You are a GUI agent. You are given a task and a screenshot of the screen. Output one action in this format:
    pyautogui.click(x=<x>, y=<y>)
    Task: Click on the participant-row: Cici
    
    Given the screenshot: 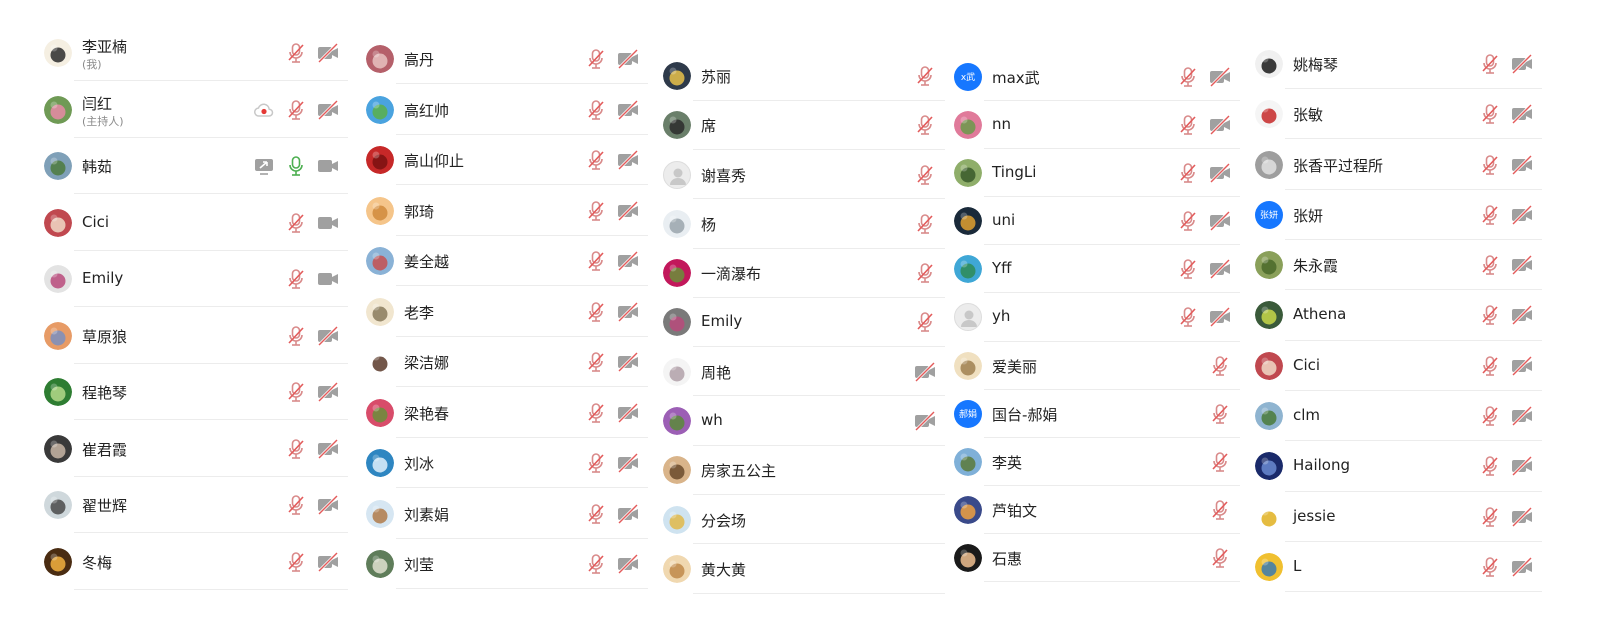 What is the action you would take?
    pyautogui.click(x=196, y=222)
    